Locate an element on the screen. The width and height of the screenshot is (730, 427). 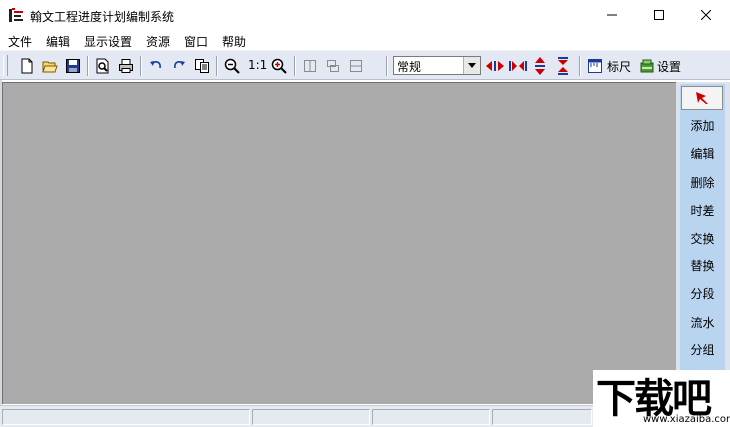
replace-button: 替换 is located at coordinates (702, 266).